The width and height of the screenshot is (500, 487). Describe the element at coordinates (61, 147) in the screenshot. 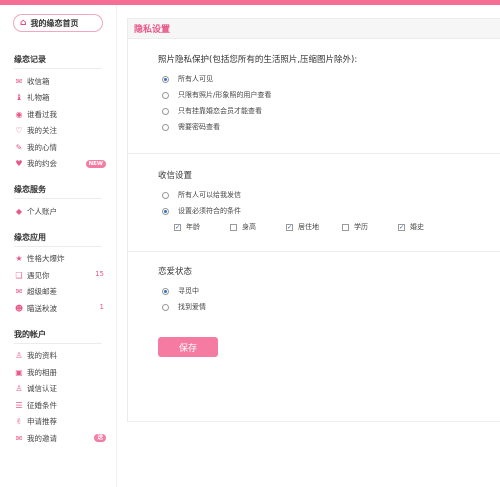

I see `sidebar-item: ✎ 我的心情` at that location.